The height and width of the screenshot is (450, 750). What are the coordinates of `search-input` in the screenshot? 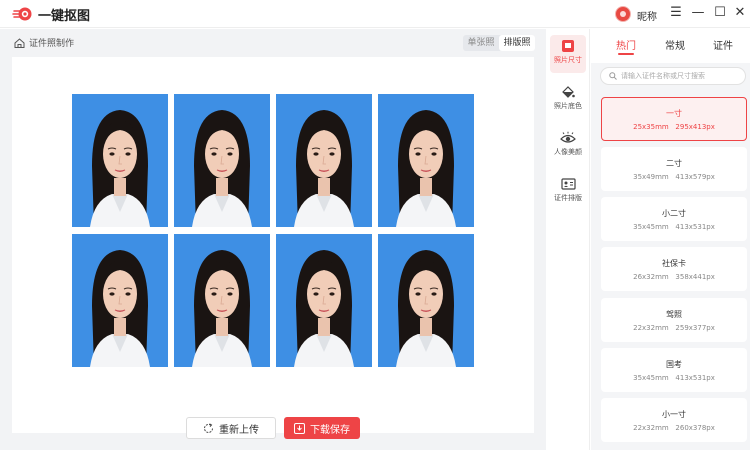 It's located at (681, 76).